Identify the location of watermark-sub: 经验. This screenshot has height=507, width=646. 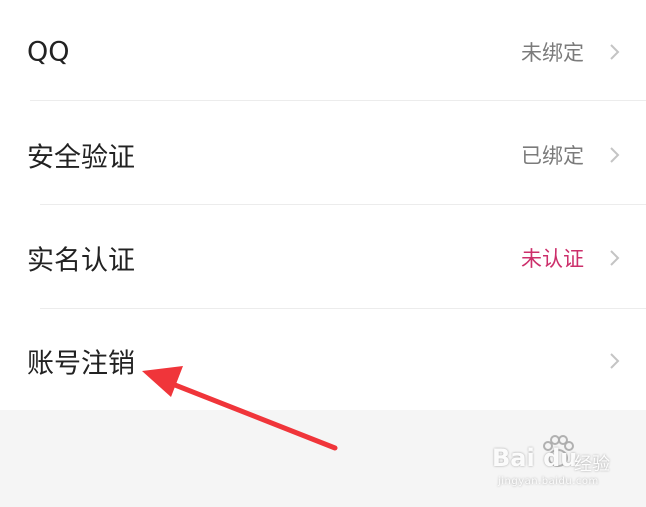
(592, 464).